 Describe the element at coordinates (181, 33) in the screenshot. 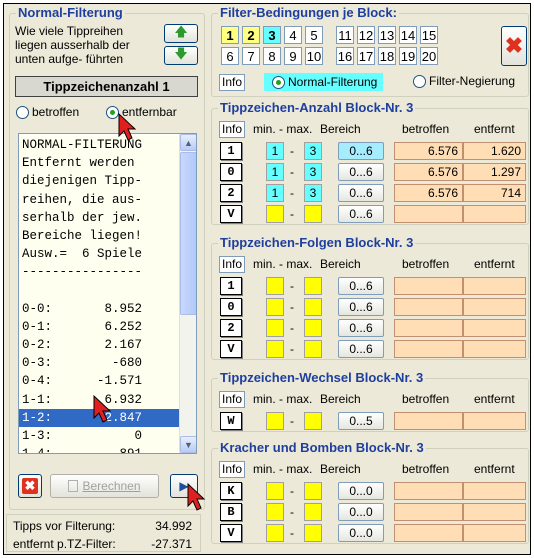

I see `move-up-button: 🡅` at that location.